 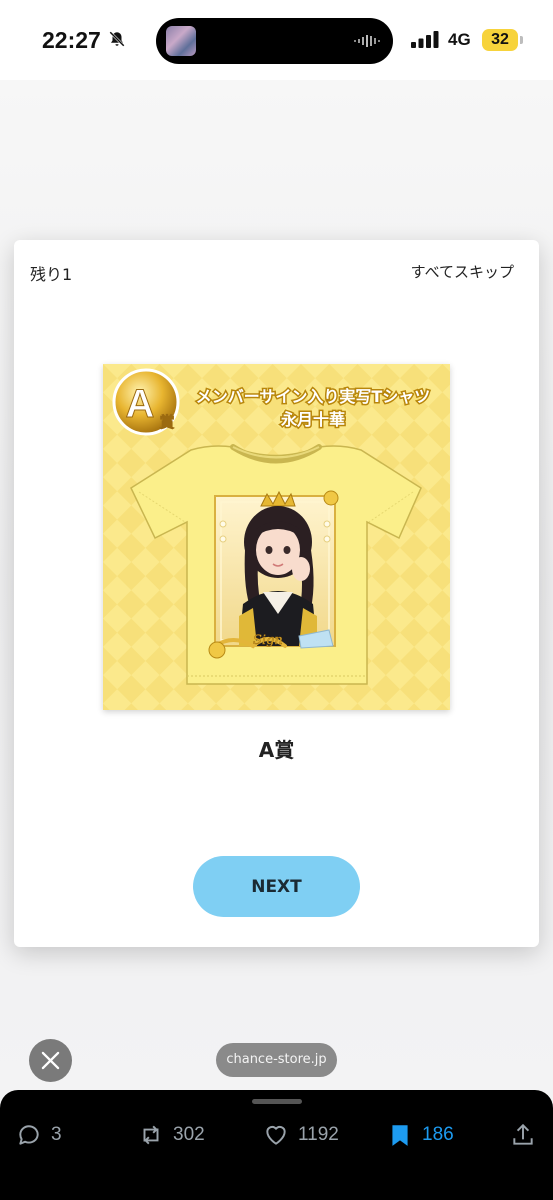 What do you see at coordinates (438, 1134) in the screenshot?
I see `bookmark-count: 186` at bounding box center [438, 1134].